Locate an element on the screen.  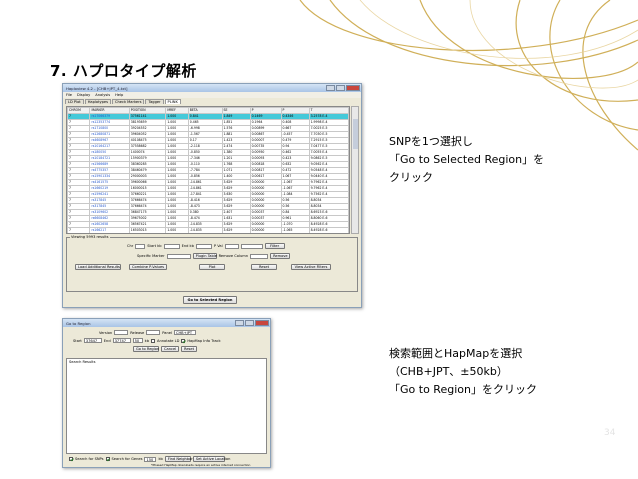
version-select is located at coordinates (121, 332).